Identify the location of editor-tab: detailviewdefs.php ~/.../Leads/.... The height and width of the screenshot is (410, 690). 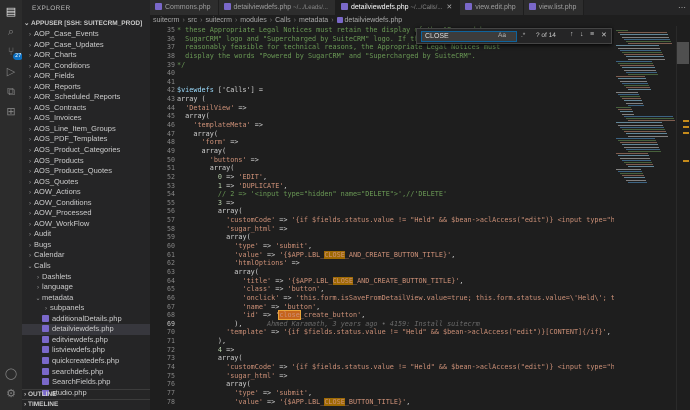
(277, 7).